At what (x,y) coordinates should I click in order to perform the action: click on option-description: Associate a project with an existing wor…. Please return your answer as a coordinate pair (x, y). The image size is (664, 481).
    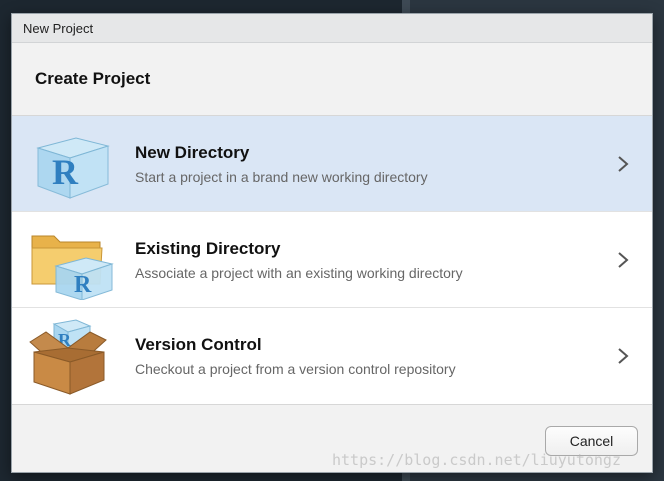
    Looking at the image, I should click on (299, 273).